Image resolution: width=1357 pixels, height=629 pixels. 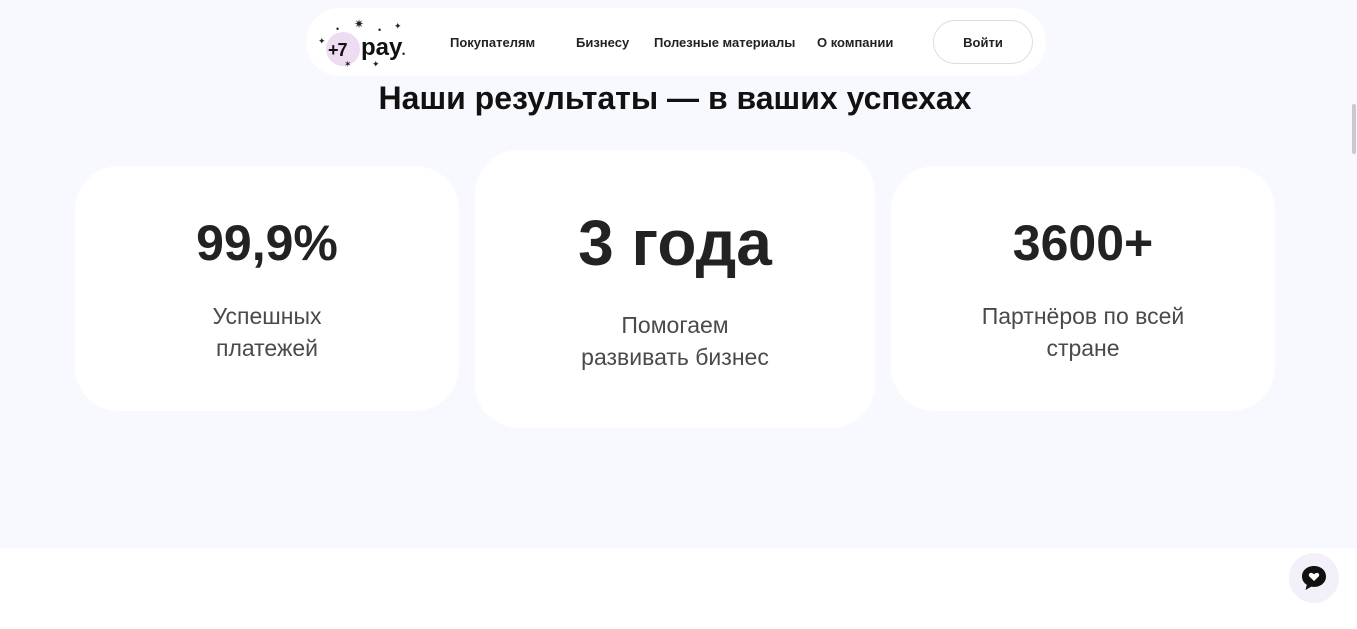 I want to click on stat-description: Успешных платежей, so click(x=267, y=332).